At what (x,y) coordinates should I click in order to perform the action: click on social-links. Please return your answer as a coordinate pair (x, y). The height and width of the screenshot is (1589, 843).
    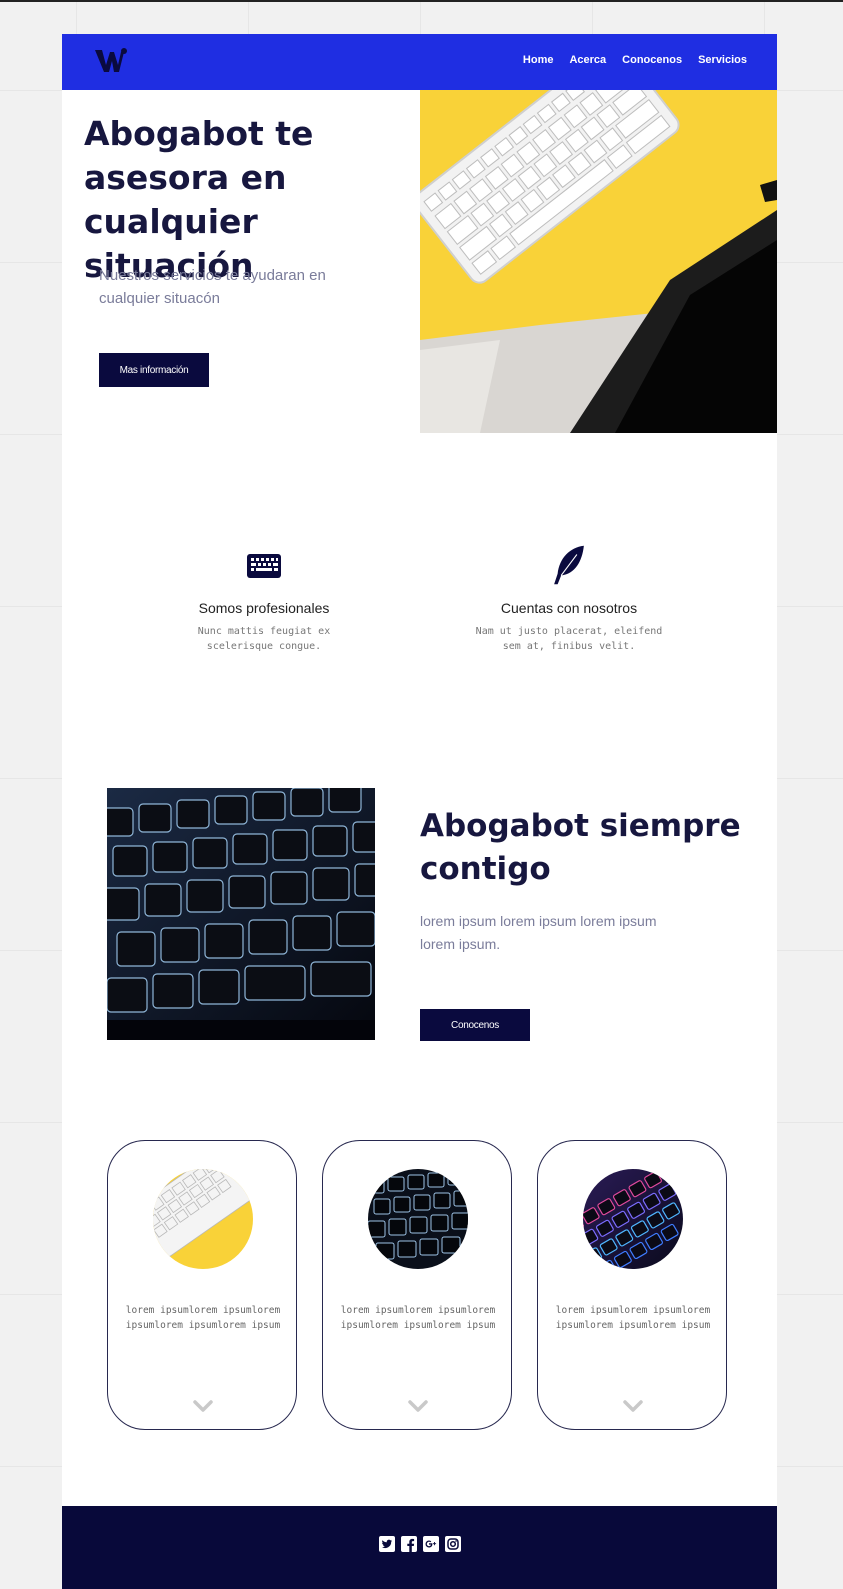
    Looking at the image, I should click on (419, 1544).